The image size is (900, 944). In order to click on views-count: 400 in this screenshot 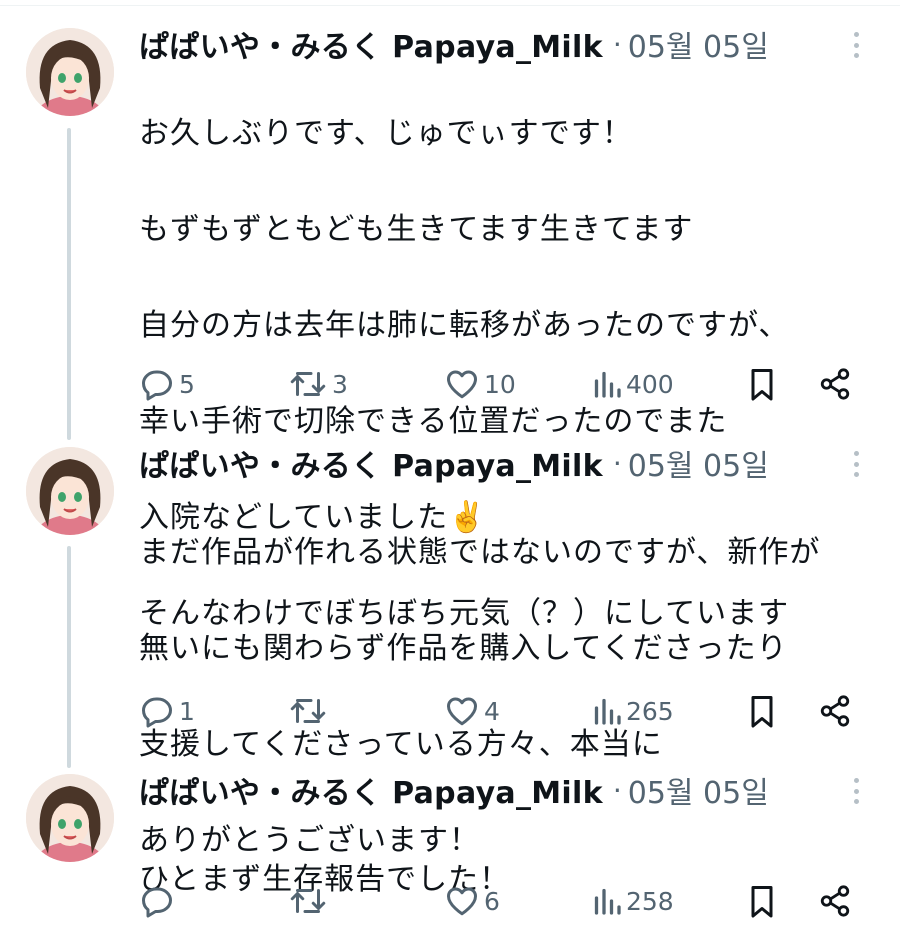, I will do `click(650, 384)`.